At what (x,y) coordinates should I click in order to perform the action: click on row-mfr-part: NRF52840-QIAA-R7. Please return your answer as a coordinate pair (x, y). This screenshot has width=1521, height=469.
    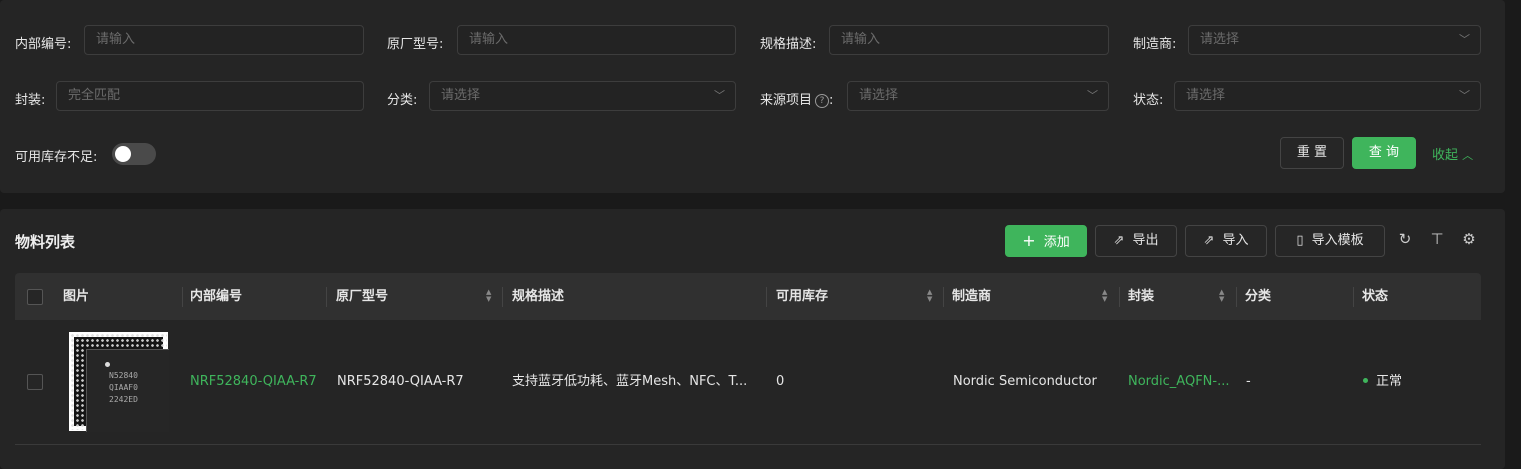
    Looking at the image, I should click on (400, 381).